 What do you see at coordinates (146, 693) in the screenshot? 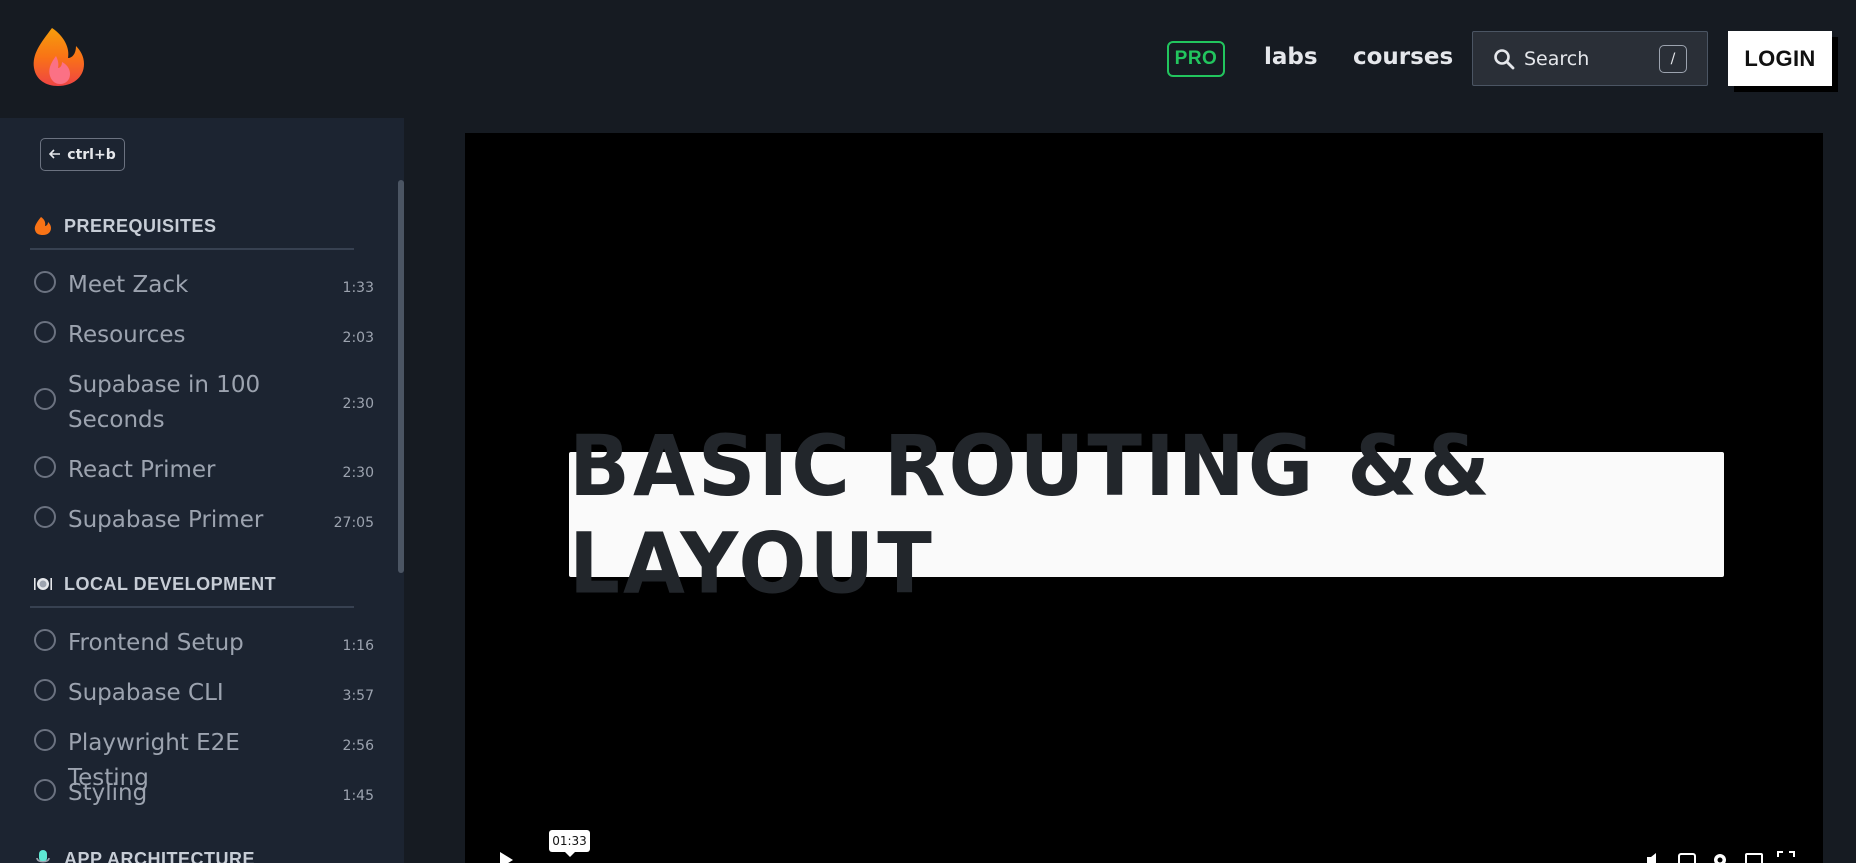
I see `lesson-title: Supabase CLI` at bounding box center [146, 693].